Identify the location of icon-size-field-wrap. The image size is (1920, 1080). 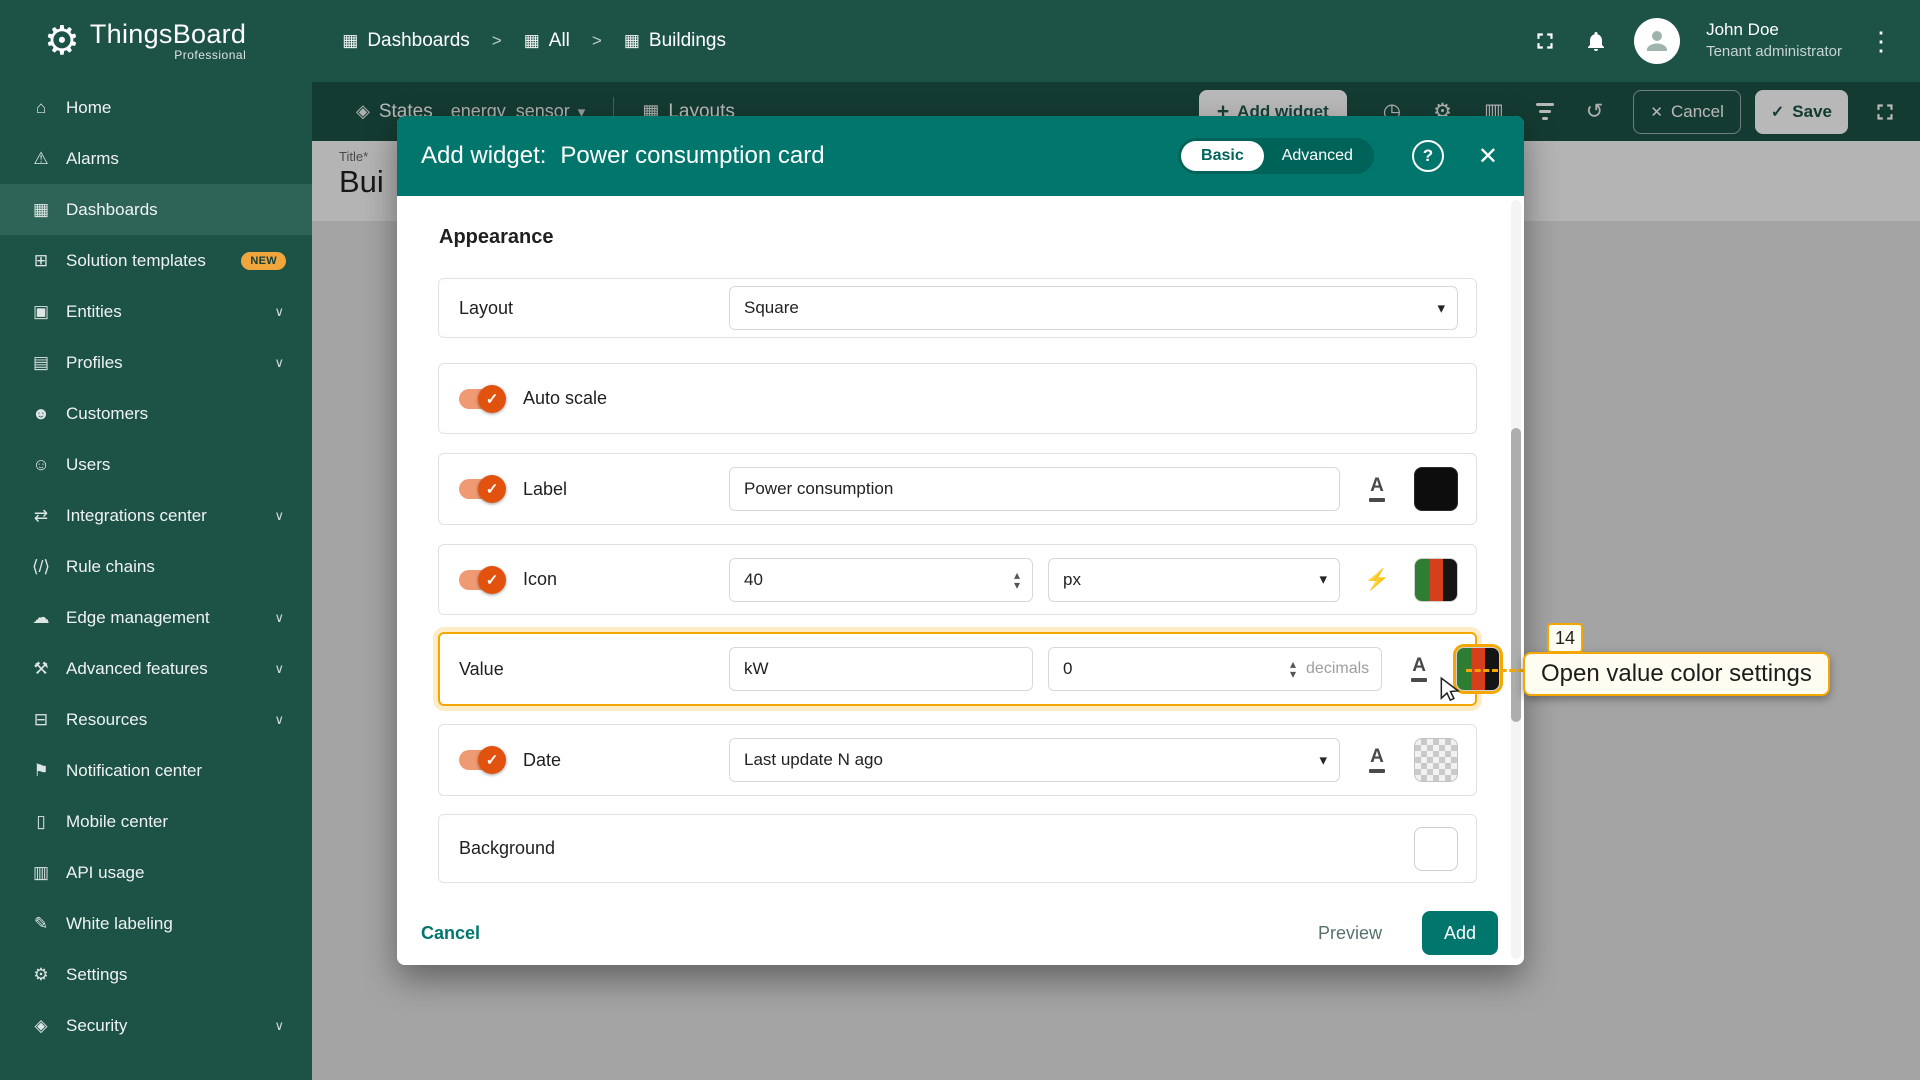
(881, 579).